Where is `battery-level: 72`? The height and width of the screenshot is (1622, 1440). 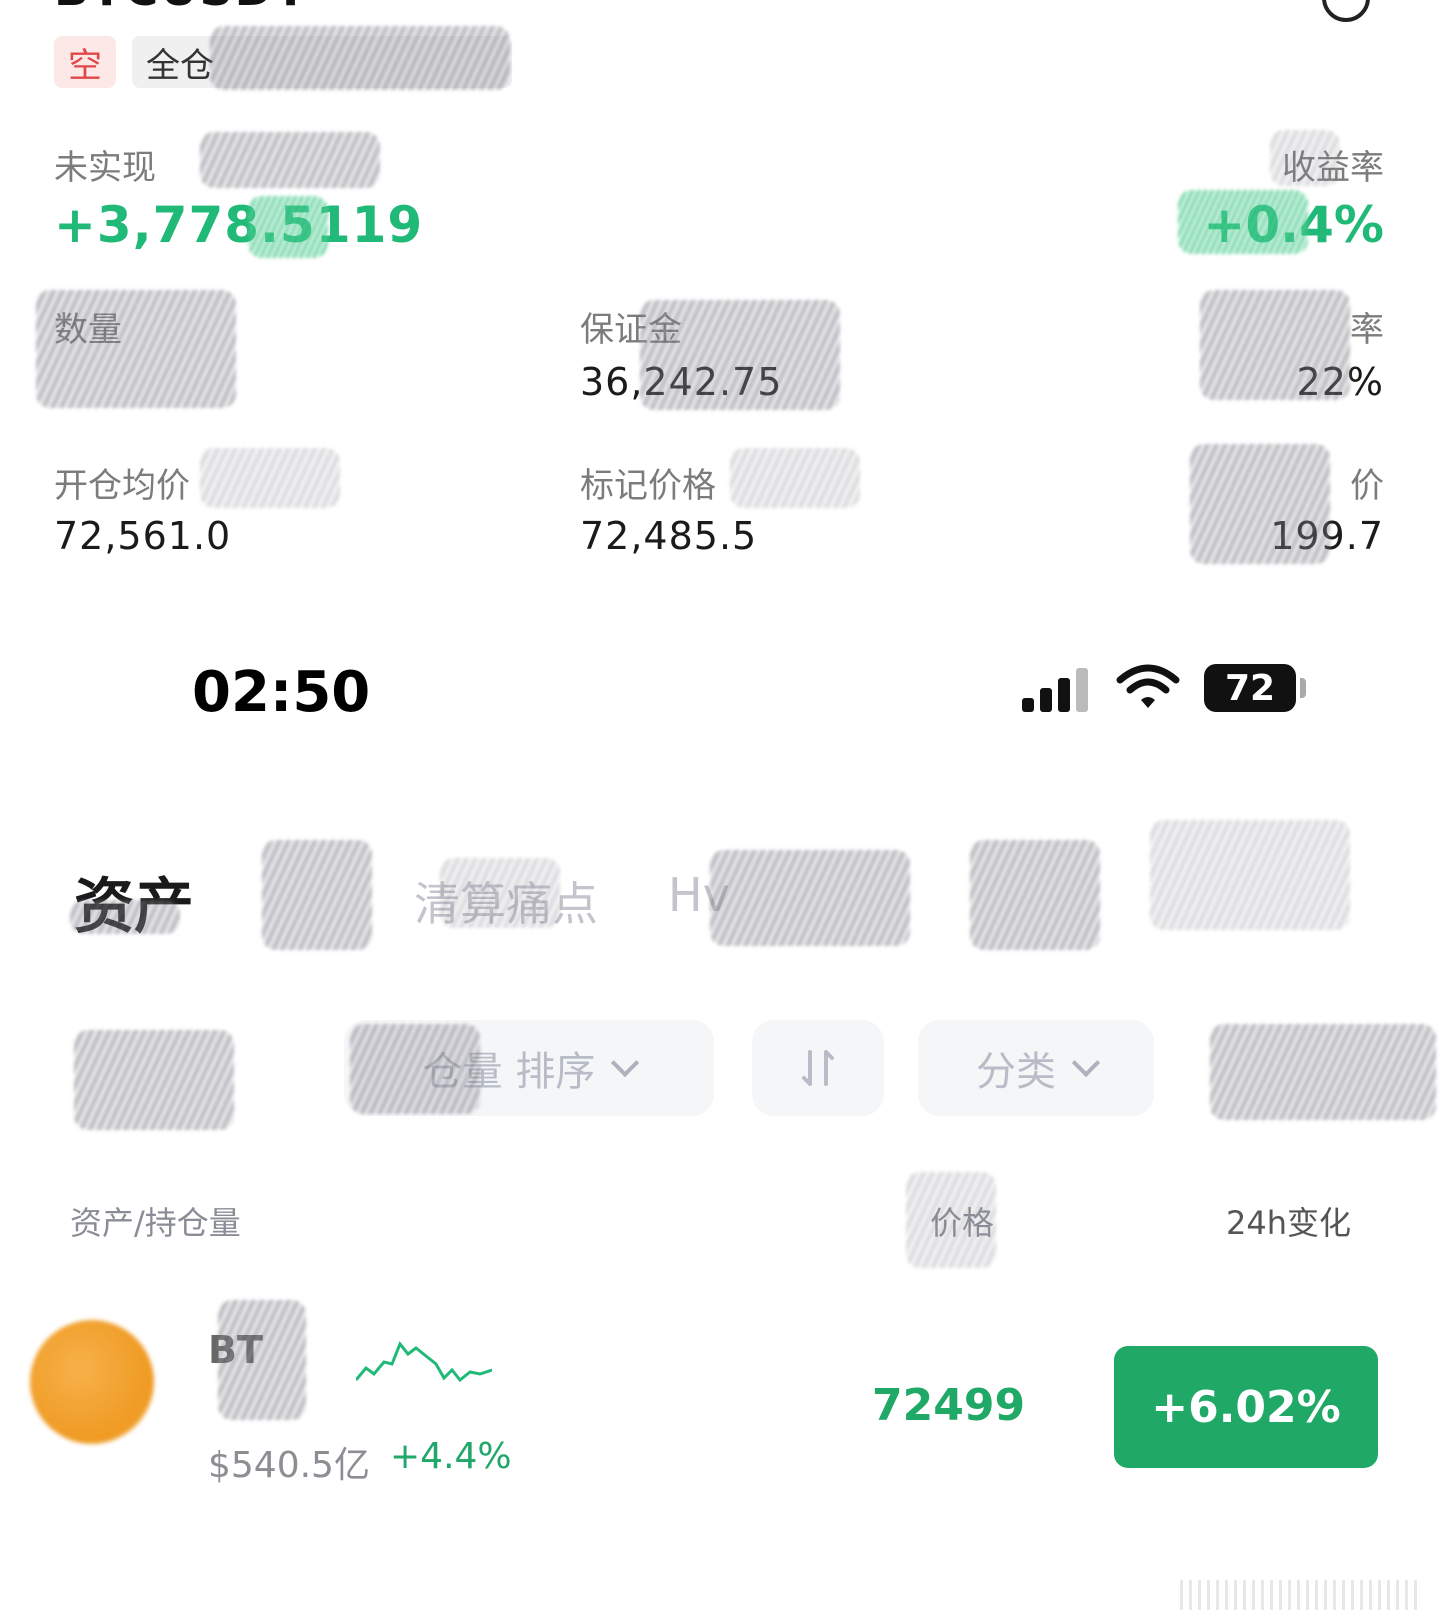 battery-level: 72 is located at coordinates (1250, 688).